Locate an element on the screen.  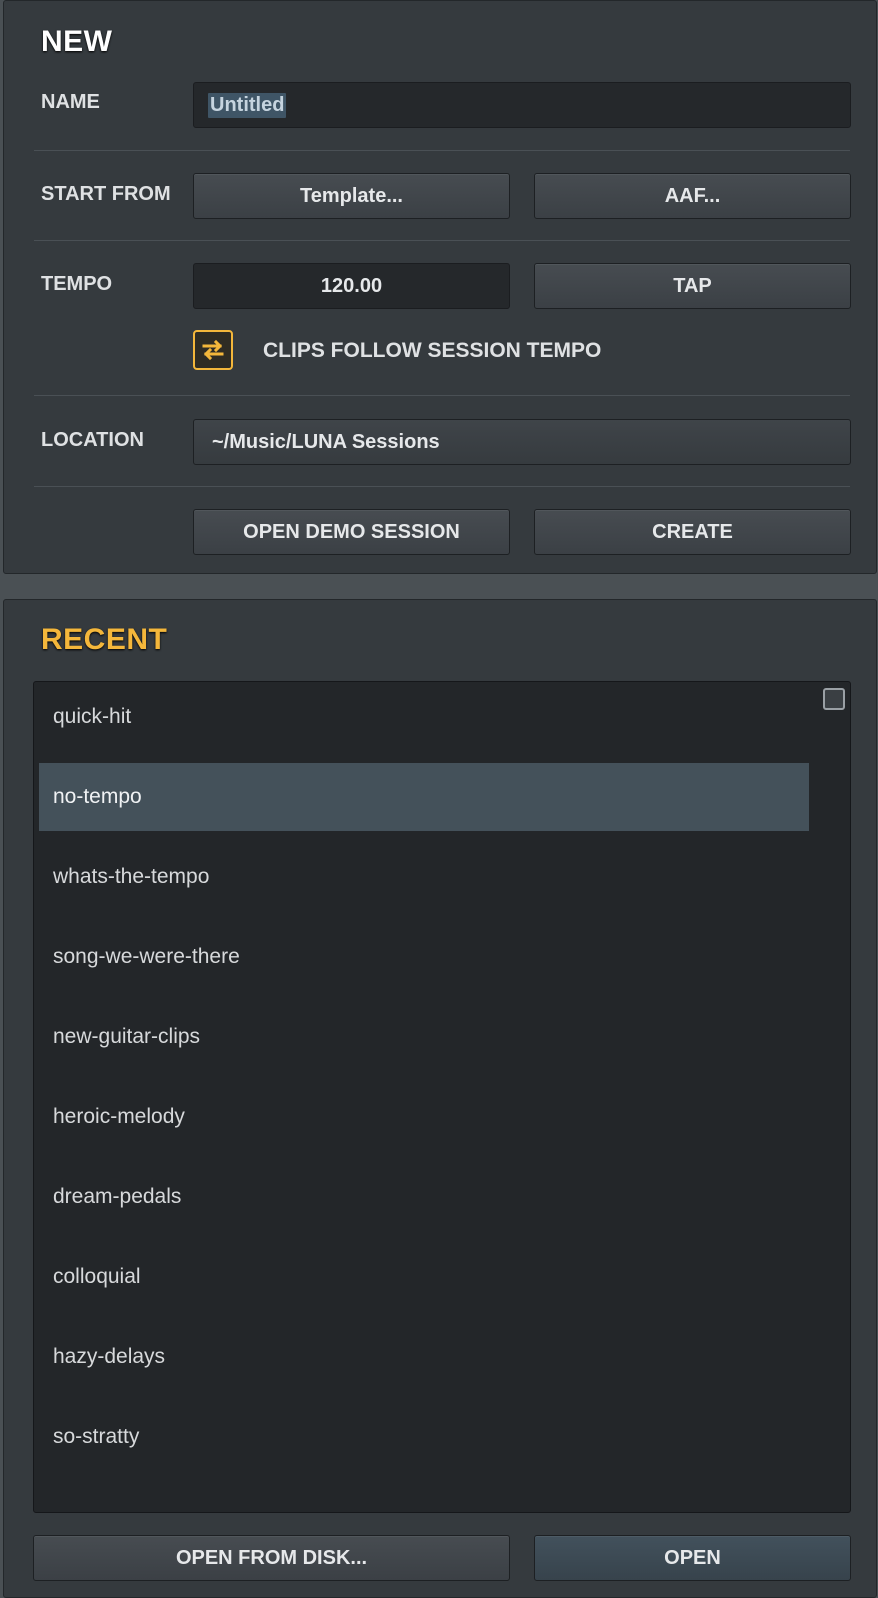
new-panel-title: NEW is located at coordinates (77, 41).